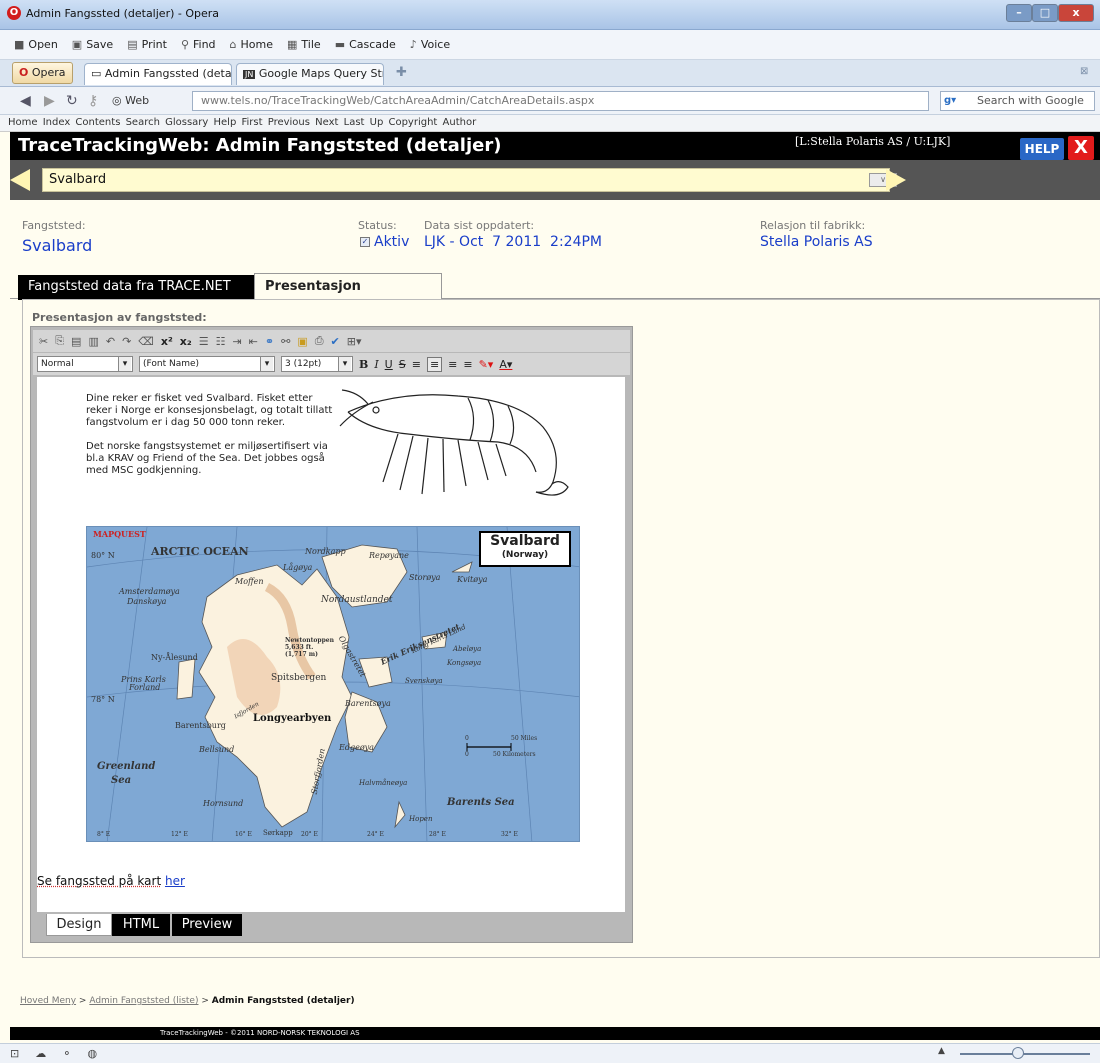 The width and height of the screenshot is (1100, 1063). What do you see at coordinates (317, 364) in the screenshot?
I see `font-size-select: 3 (12pt)` at bounding box center [317, 364].